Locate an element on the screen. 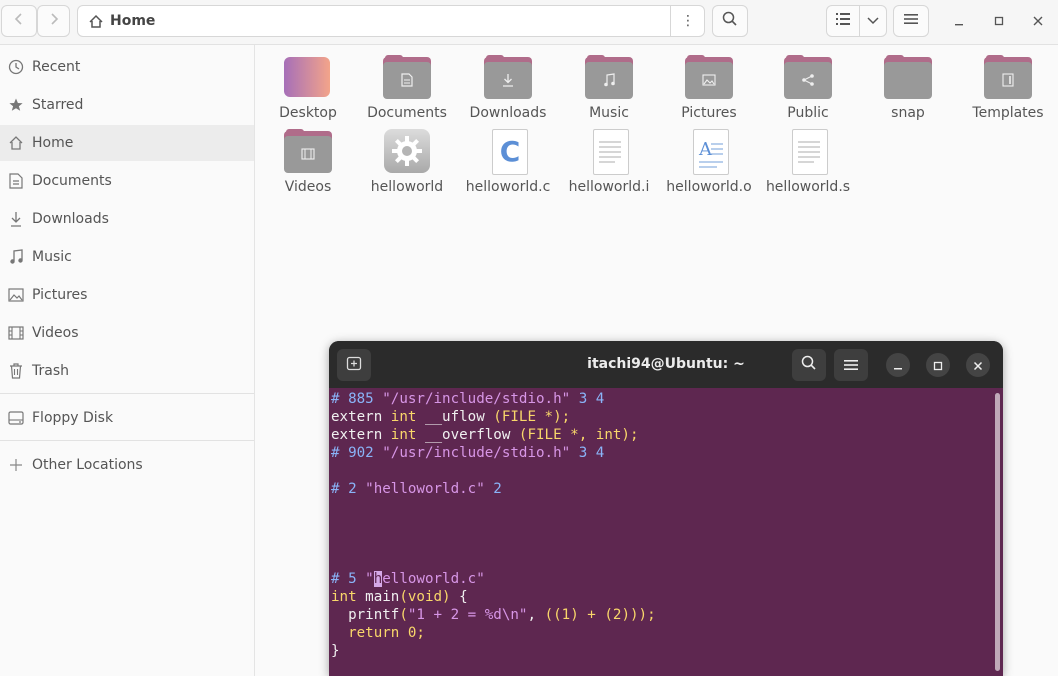 The width and height of the screenshot is (1058, 676). sidebar-item-documents: Documents is located at coordinates (127, 181).